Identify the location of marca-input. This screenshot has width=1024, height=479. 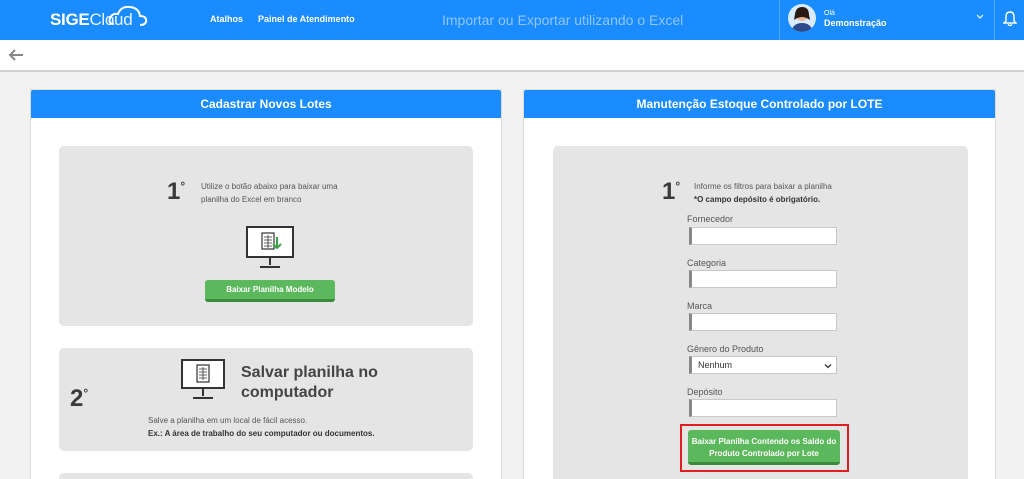
(763, 322).